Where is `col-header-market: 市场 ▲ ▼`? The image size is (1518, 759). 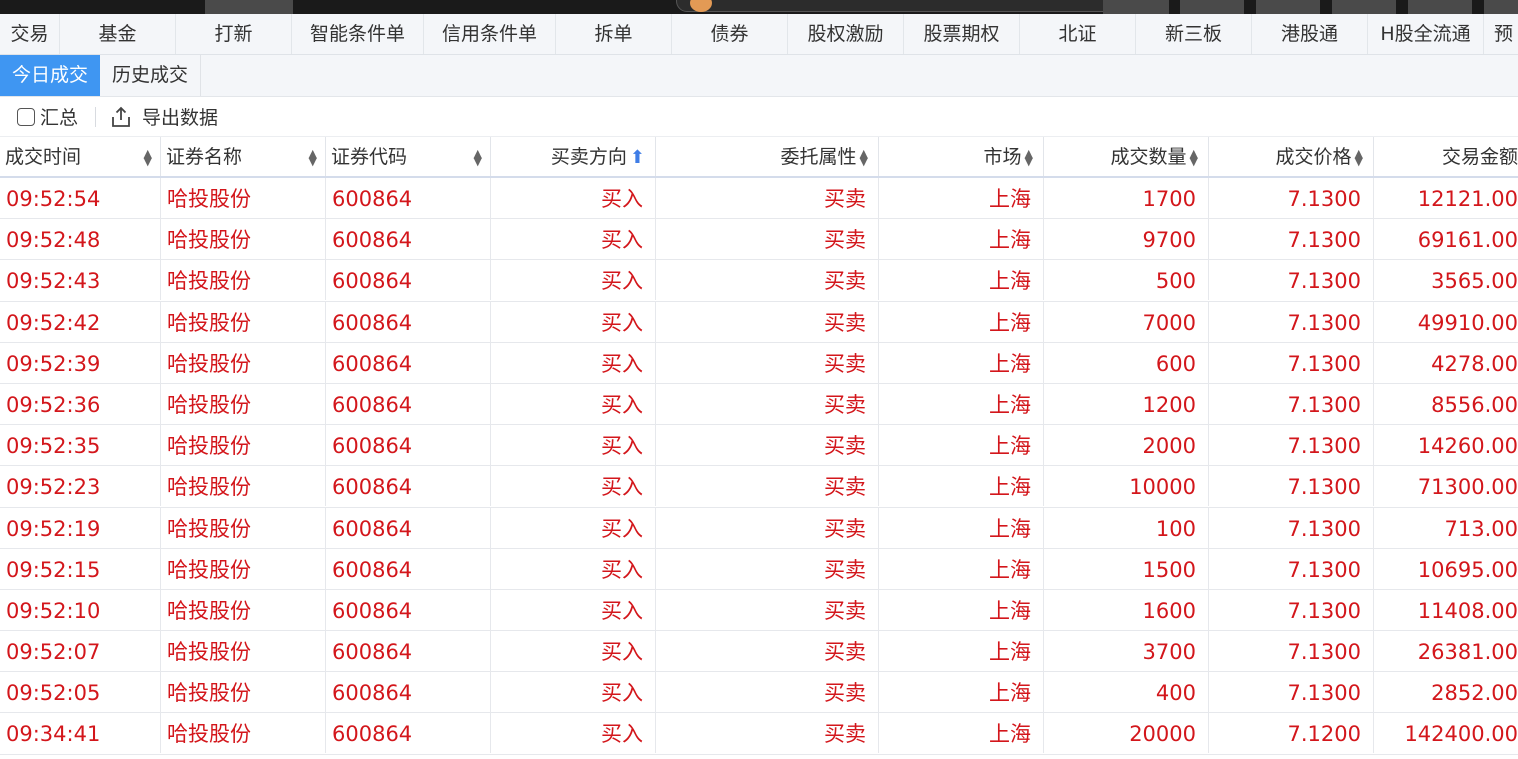
col-header-market: 市场 ▲ ▼ is located at coordinates (961, 156).